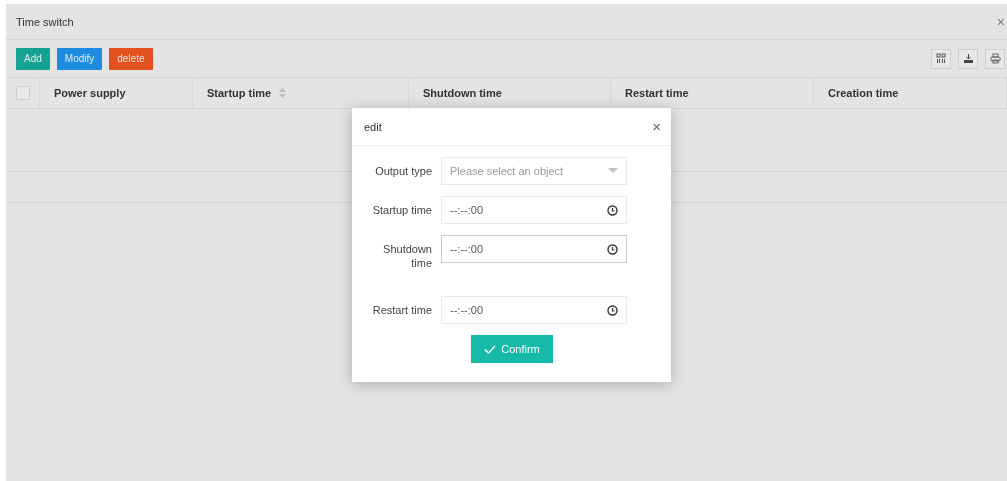  Describe the element at coordinates (33, 58) in the screenshot. I see `add-button: Add` at that location.